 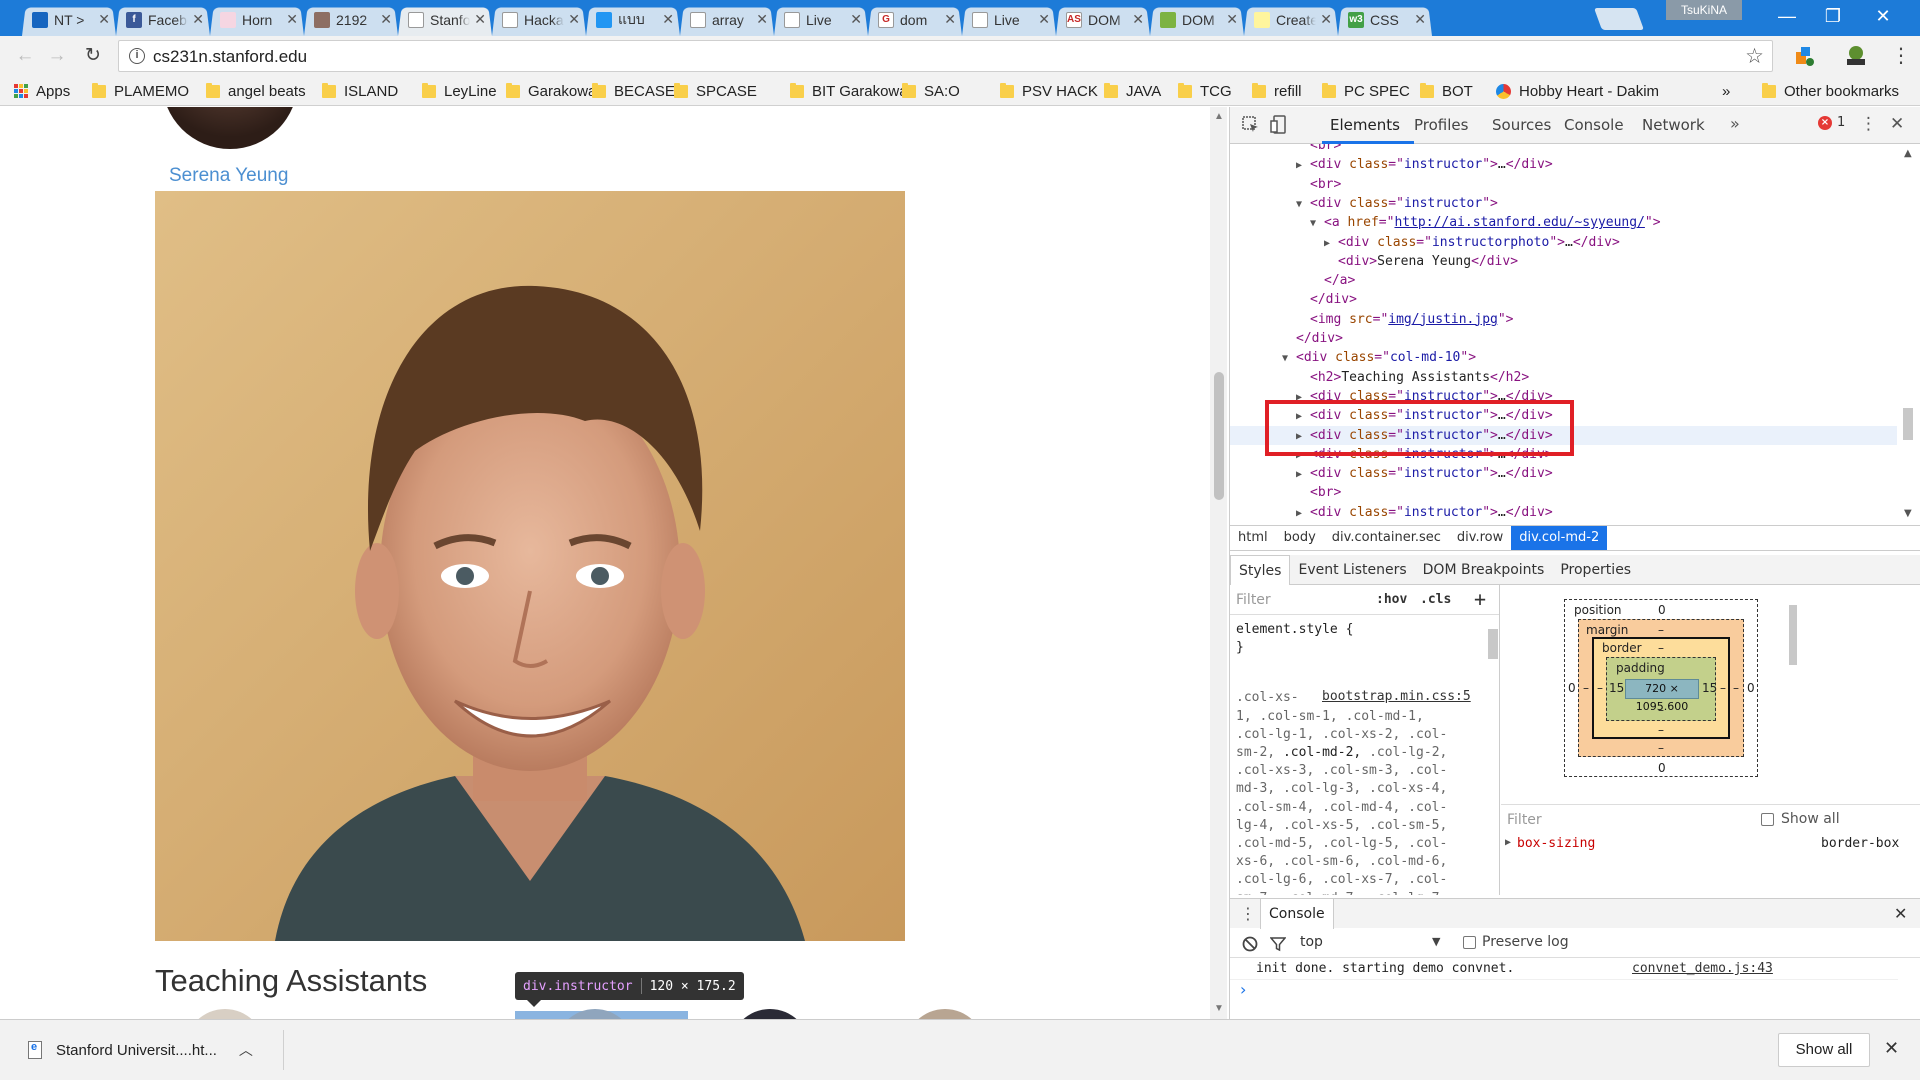 I want to click on dom-node-line: <img src="img/justin.jpg">, so click(x=1564, y=319).